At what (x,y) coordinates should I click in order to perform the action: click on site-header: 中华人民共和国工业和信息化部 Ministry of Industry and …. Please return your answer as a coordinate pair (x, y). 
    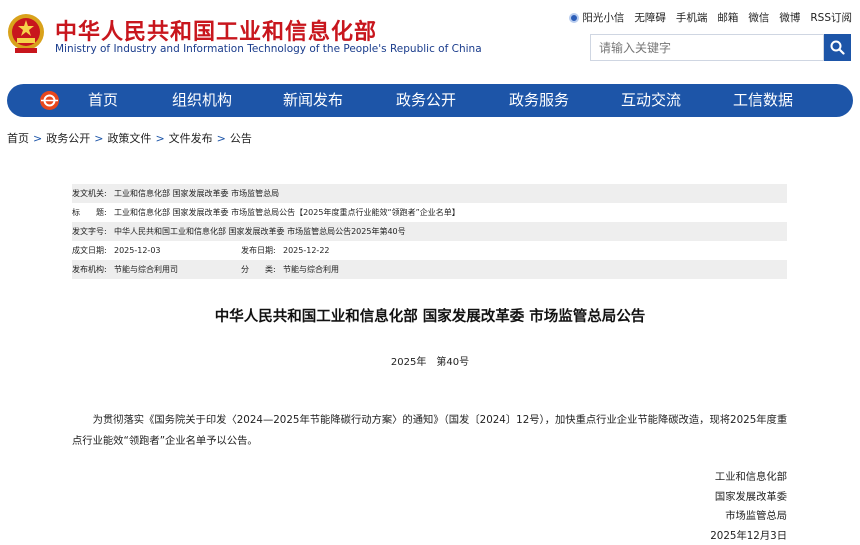
    Looking at the image, I should click on (430, 39).